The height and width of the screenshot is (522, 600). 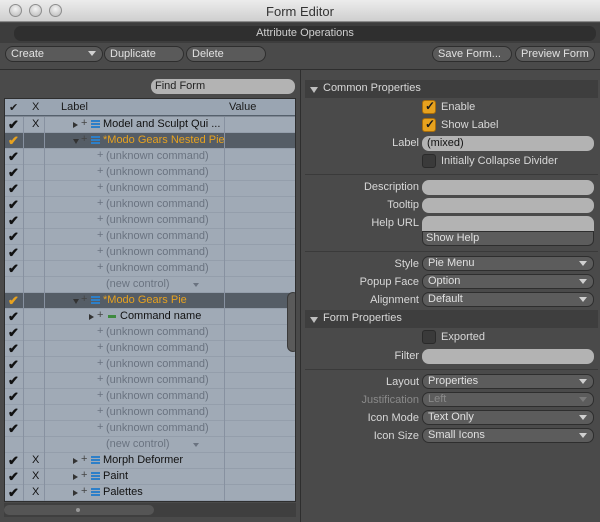 I want to click on enable-checkbox, so click(x=429, y=106).